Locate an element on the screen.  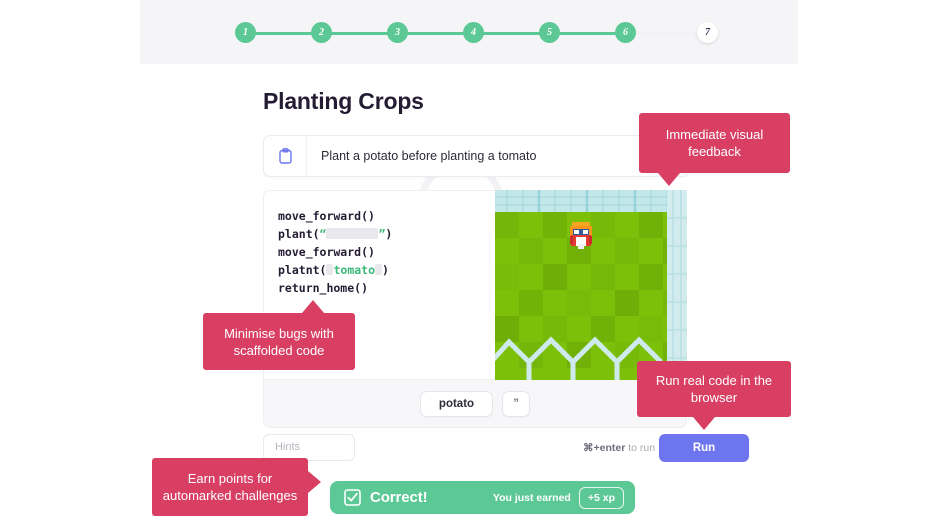
instruction-bar: Plant a potato before planting a tomato is located at coordinates (476, 156).